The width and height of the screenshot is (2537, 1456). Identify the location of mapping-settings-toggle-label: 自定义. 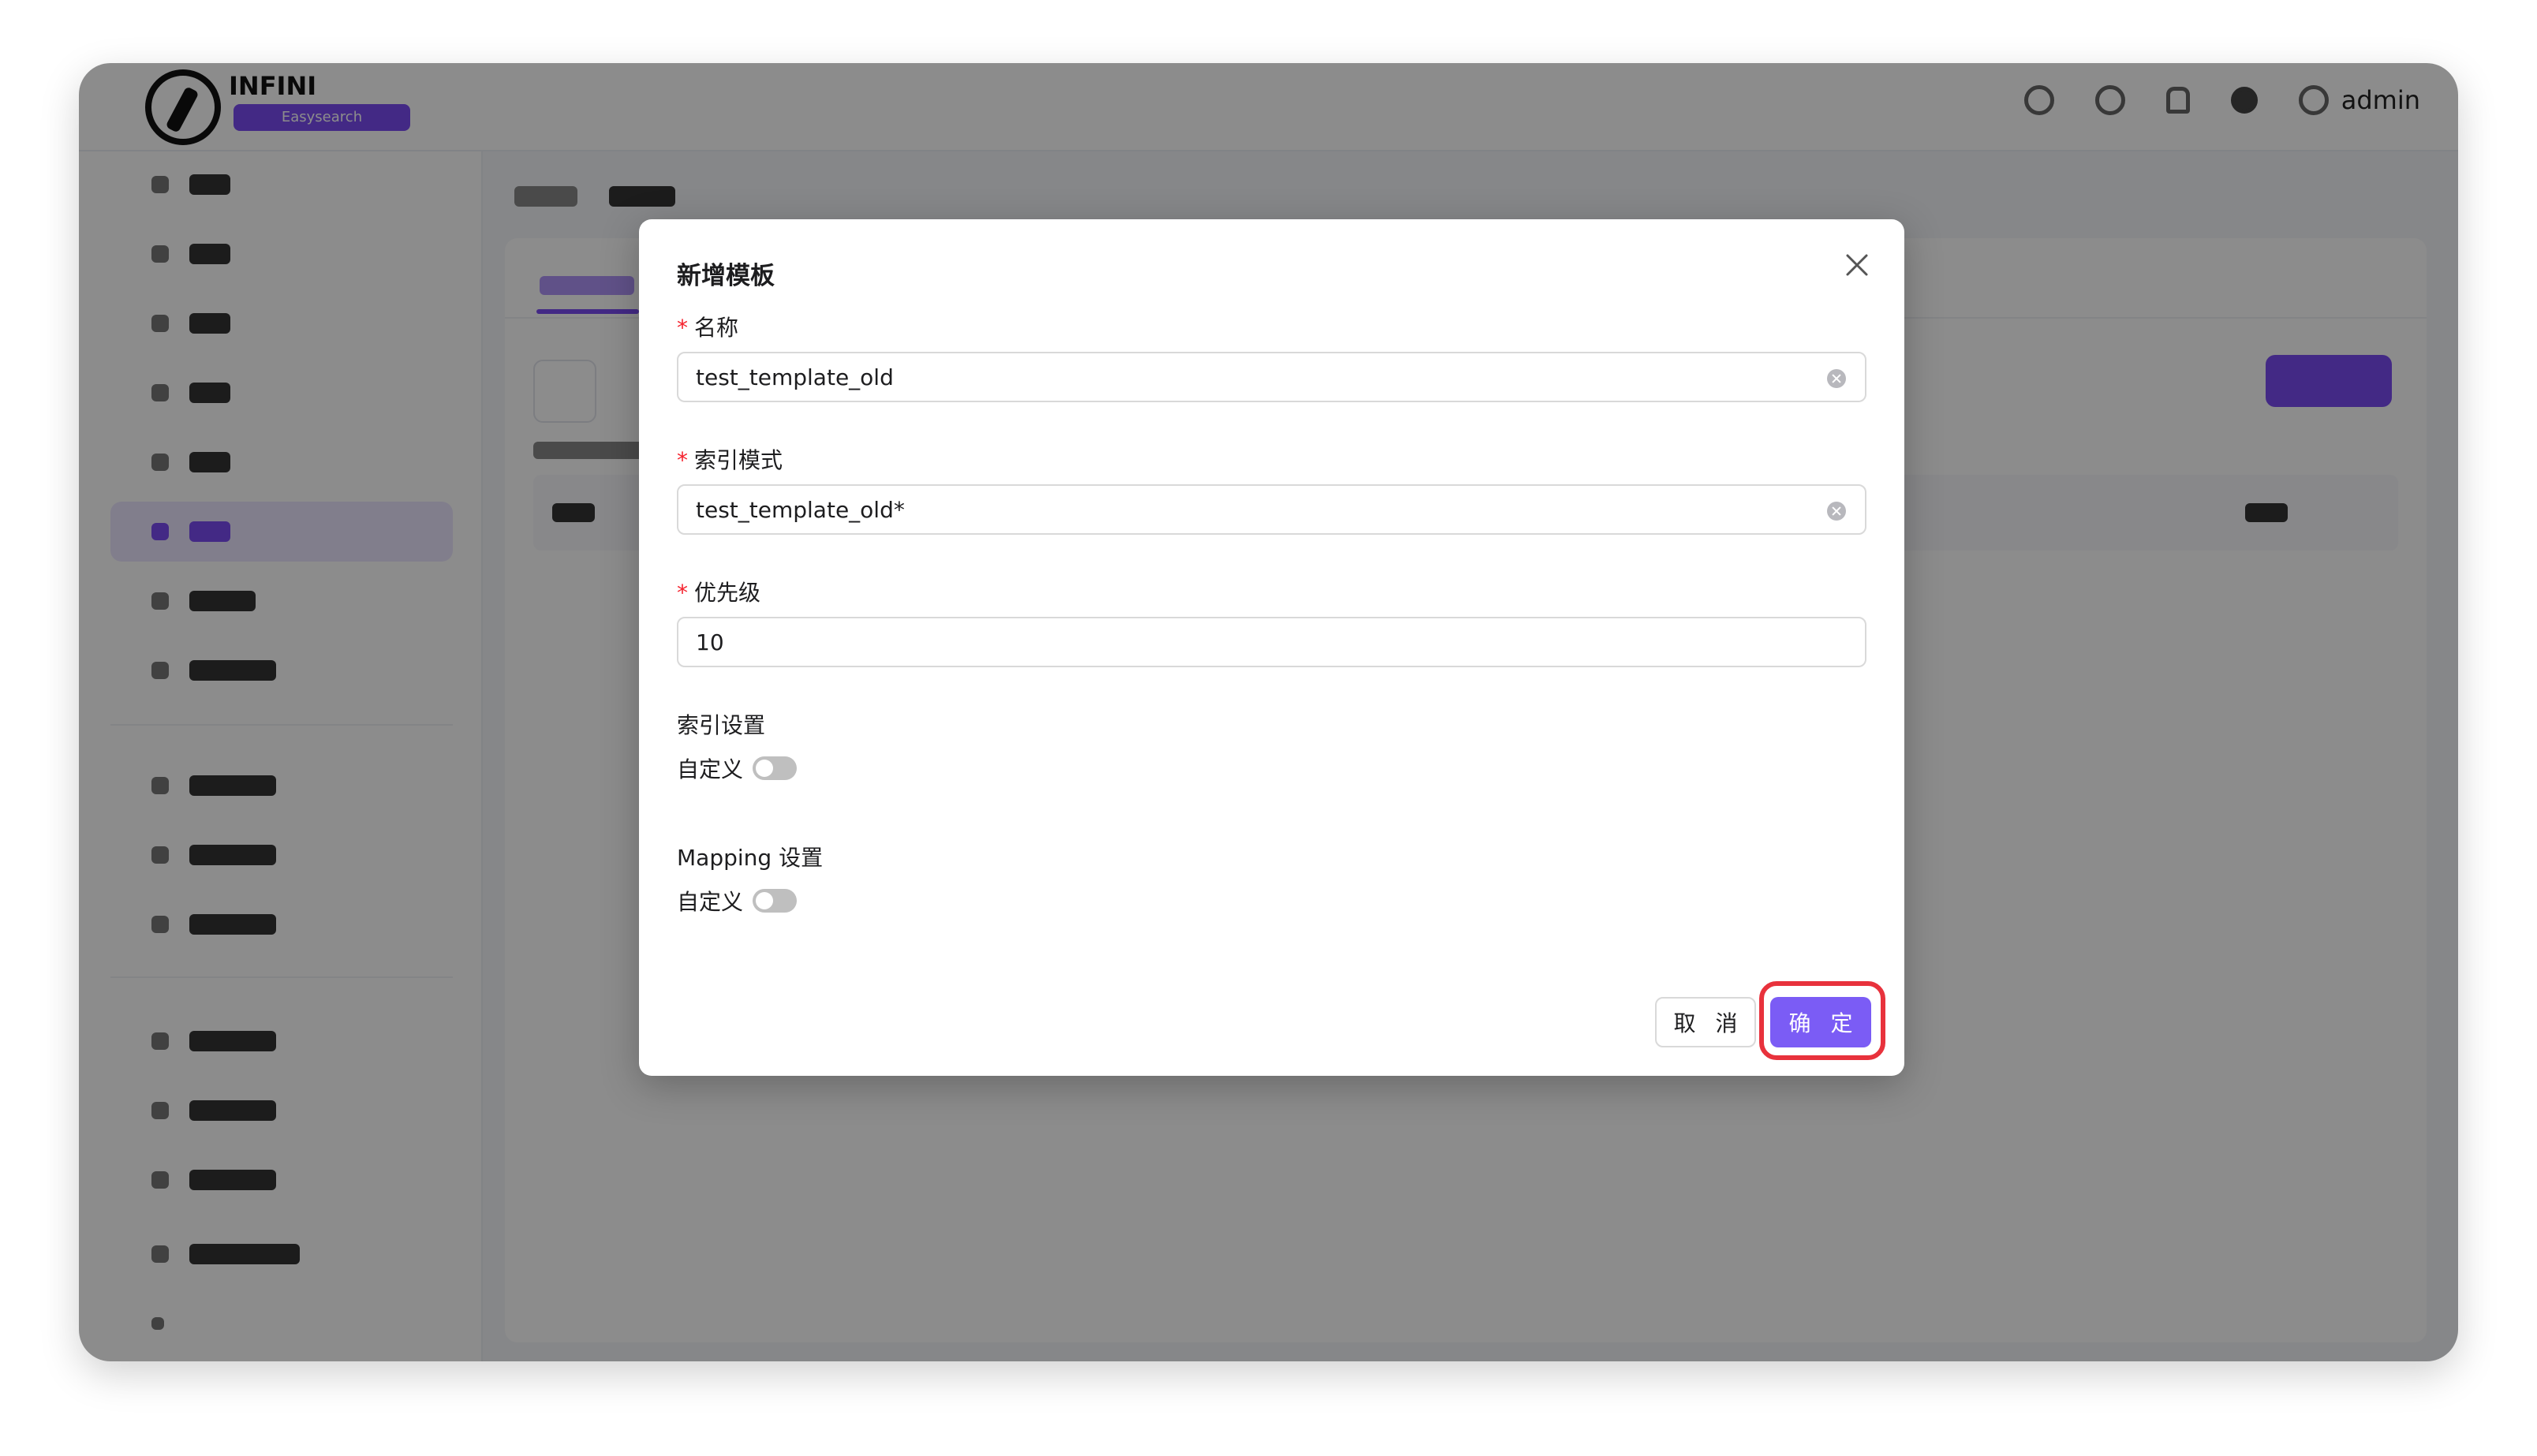
(710, 902).